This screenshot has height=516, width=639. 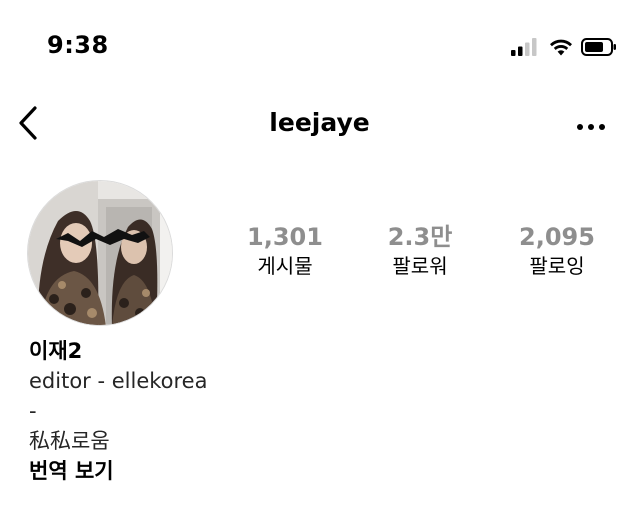 What do you see at coordinates (69, 441) in the screenshot?
I see `bio-line: 私私로움` at bounding box center [69, 441].